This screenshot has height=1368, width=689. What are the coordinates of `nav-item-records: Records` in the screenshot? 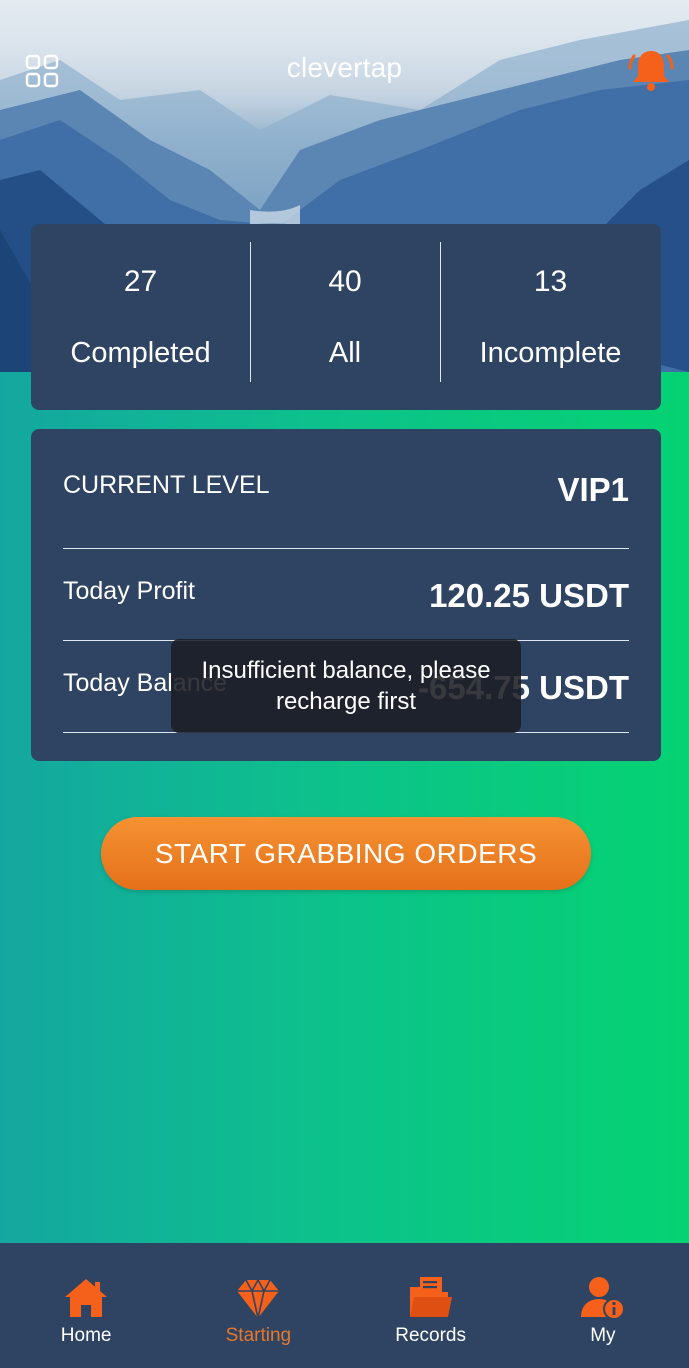 It's located at (431, 1305).